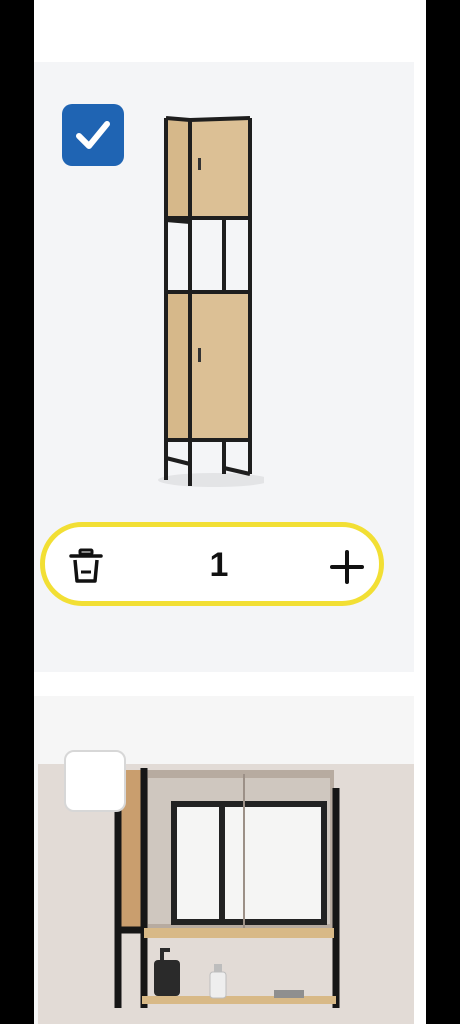 This screenshot has height=1024, width=460. Describe the element at coordinates (347, 567) in the screenshot. I see `plus-icon` at that location.